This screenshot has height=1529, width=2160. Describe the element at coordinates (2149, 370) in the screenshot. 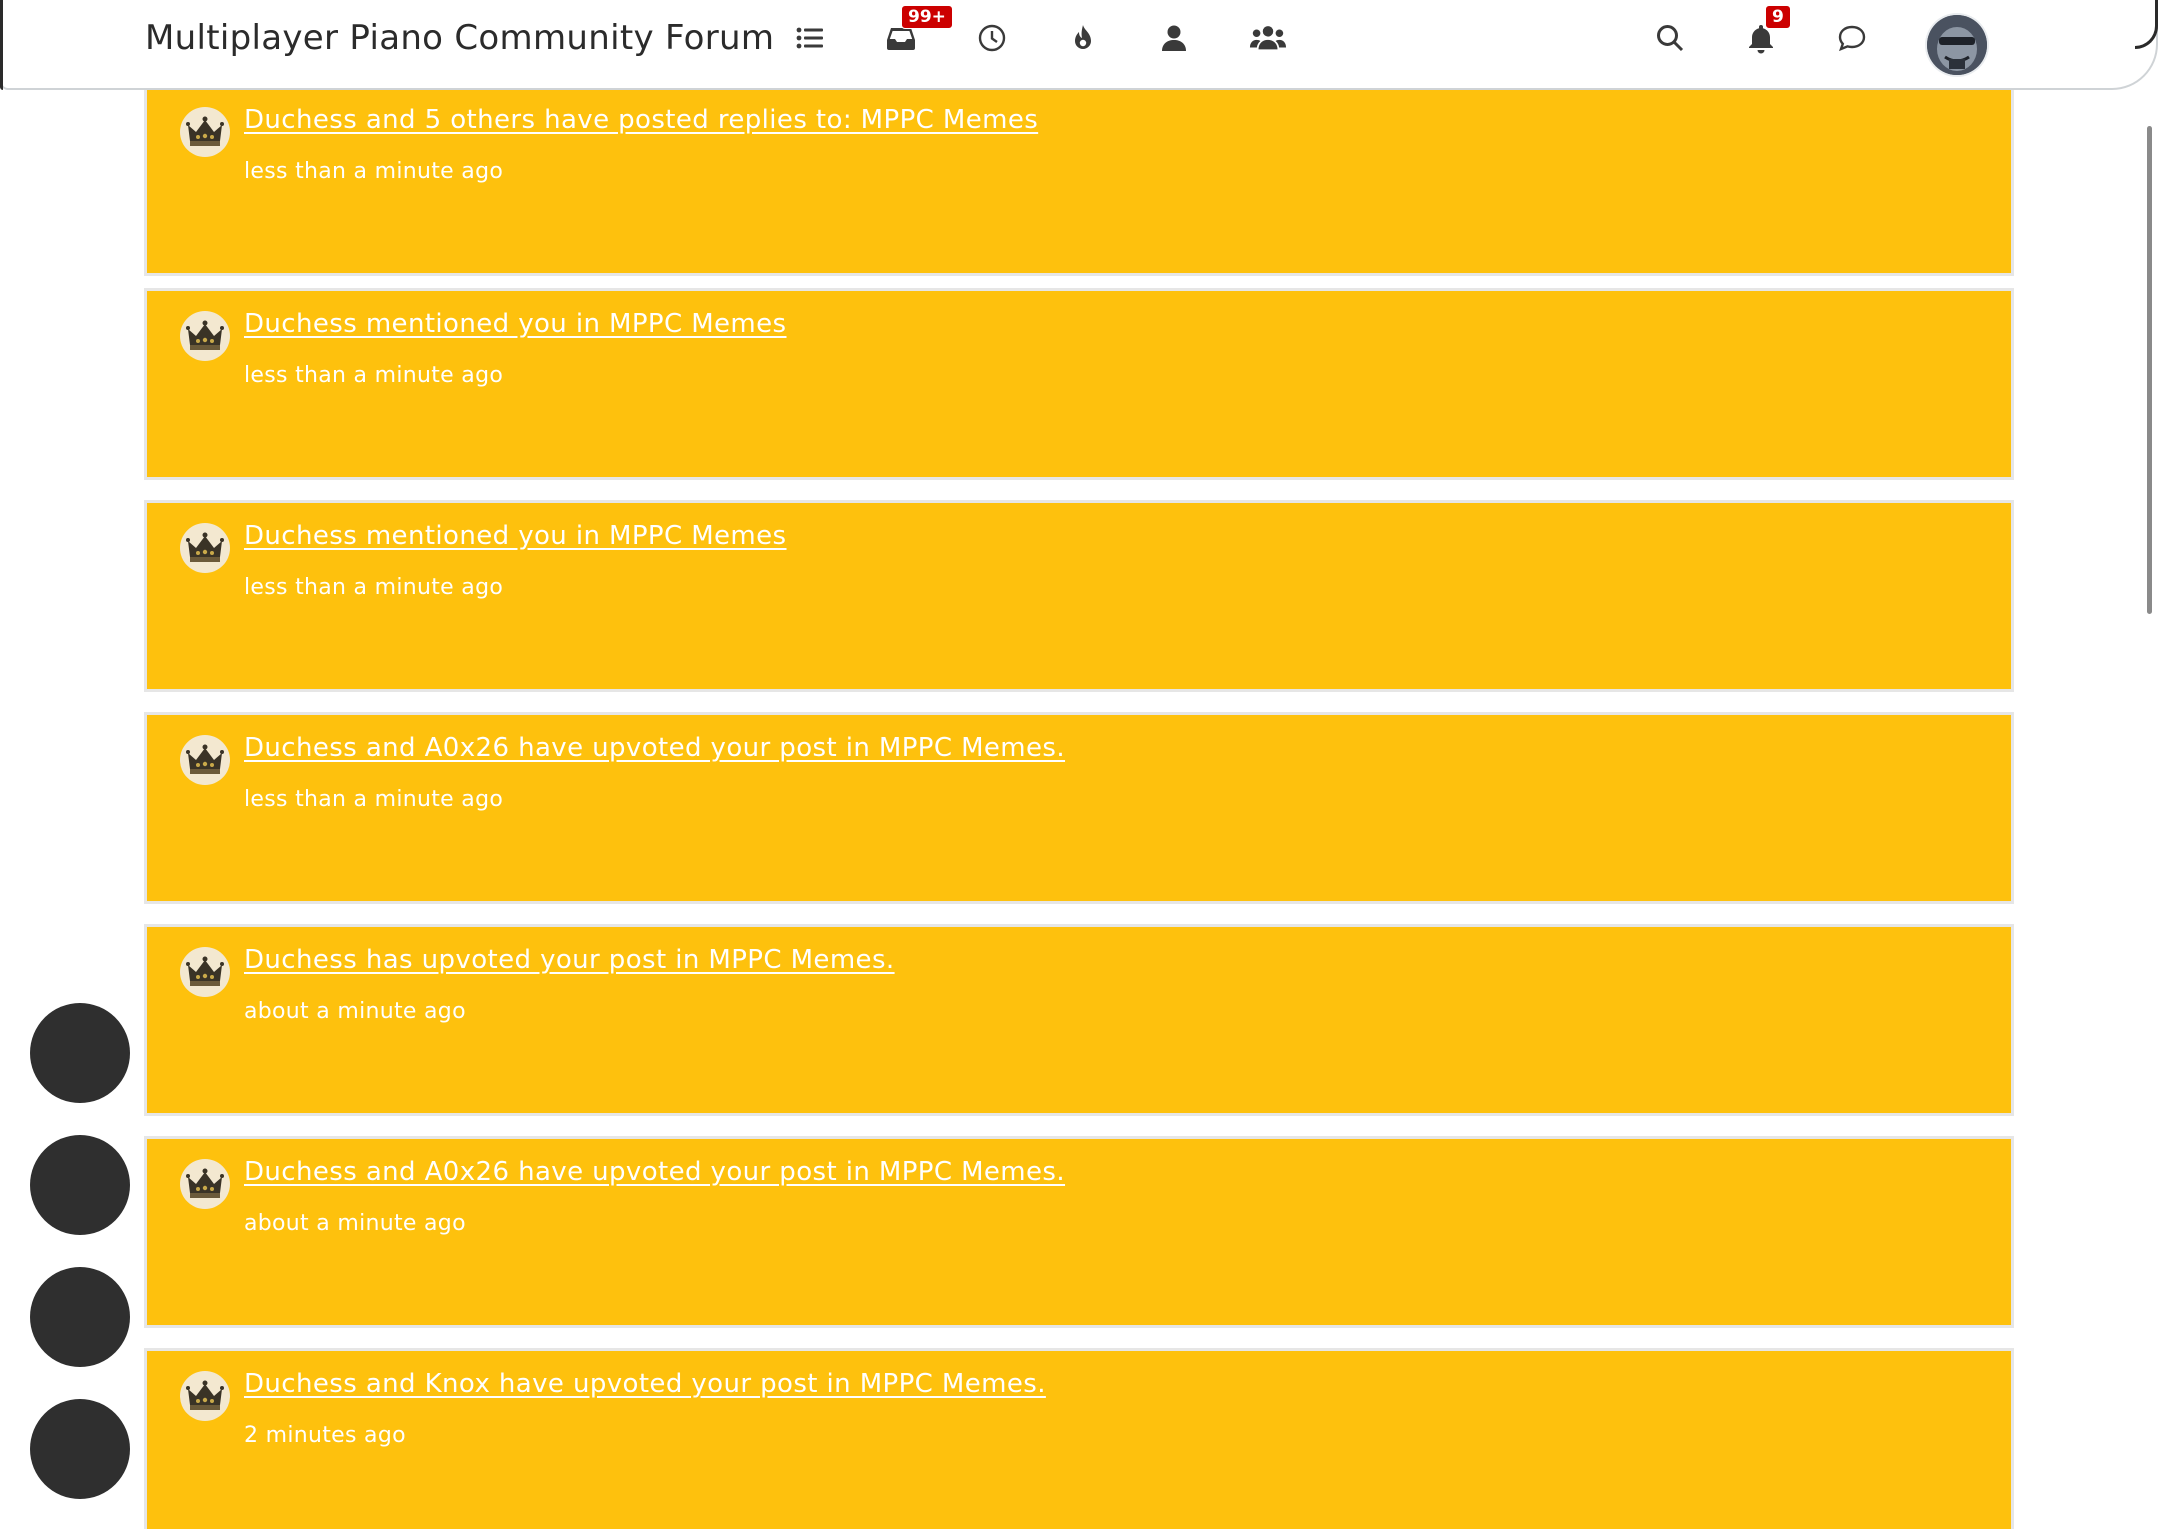

I see `scrollbar-thumb` at that location.